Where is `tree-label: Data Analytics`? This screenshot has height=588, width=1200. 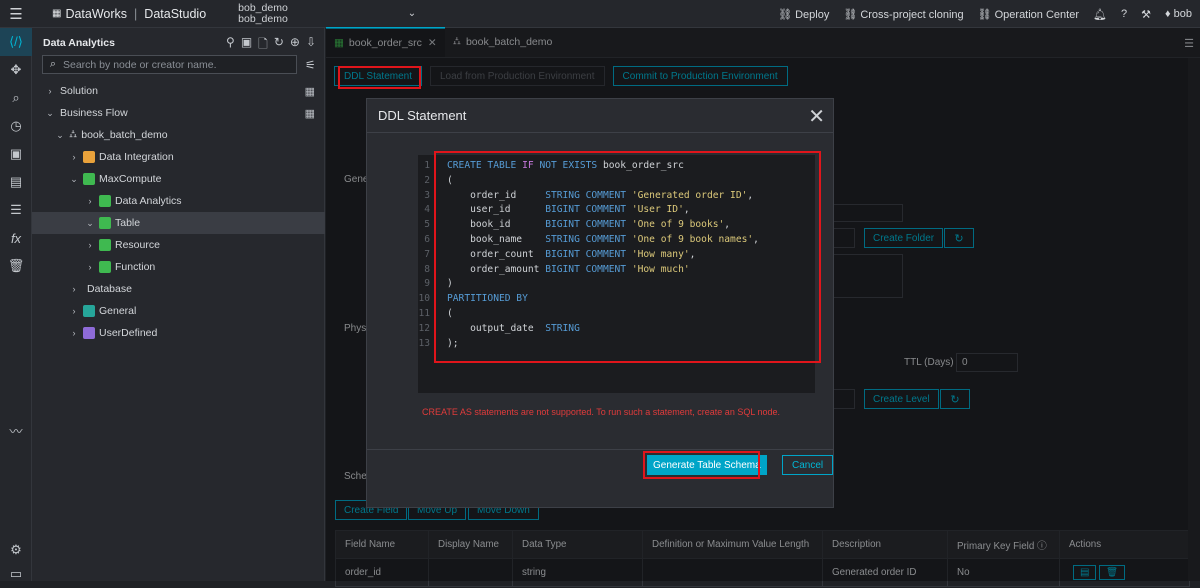 tree-label: Data Analytics is located at coordinates (148, 201).